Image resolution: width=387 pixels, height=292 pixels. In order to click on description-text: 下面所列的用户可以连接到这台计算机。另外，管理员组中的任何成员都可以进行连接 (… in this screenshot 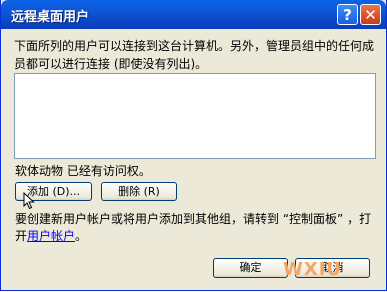, I will do `click(194, 55)`.